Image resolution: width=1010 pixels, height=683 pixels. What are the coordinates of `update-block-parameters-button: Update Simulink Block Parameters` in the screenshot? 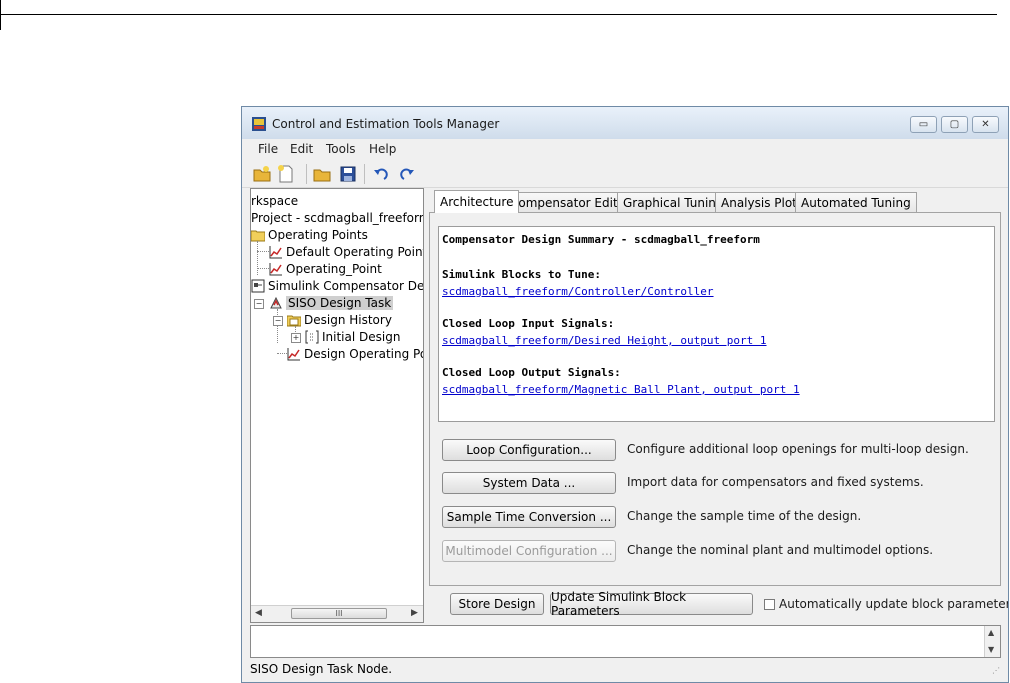 It's located at (651, 604).